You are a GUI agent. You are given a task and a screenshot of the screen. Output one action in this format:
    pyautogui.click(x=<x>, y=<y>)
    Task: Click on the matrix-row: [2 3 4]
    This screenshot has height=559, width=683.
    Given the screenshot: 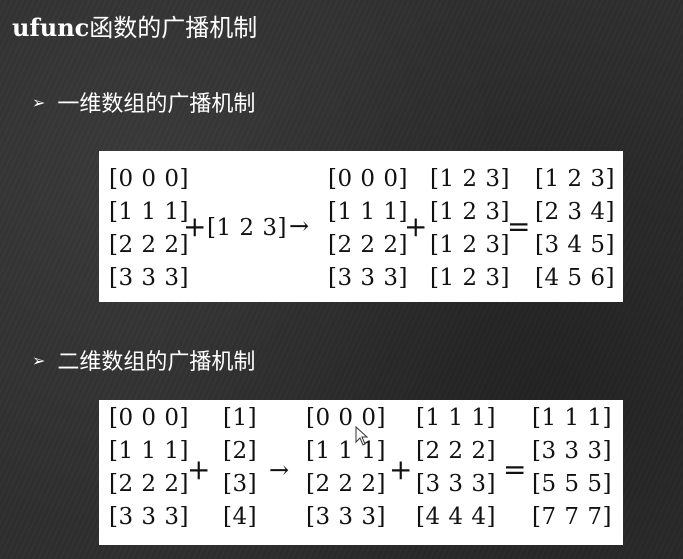 What is the action you would take?
    pyautogui.click(x=575, y=212)
    